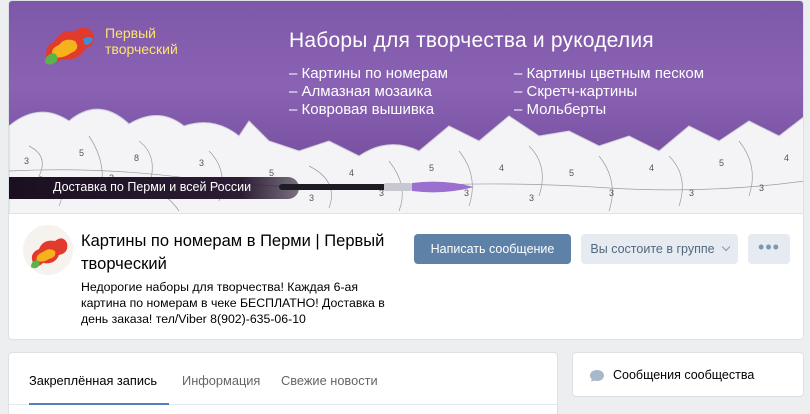 This screenshot has height=414, width=810. What do you see at coordinates (492, 249) in the screenshot?
I see `write-message-button: Написать сообщение` at bounding box center [492, 249].